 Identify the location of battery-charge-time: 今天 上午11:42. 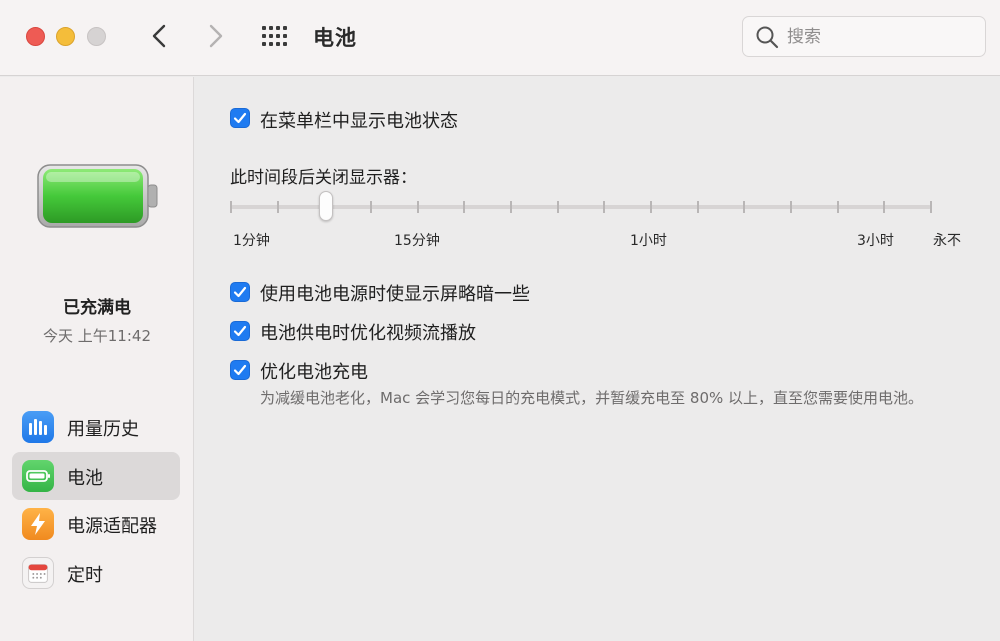
(97, 336).